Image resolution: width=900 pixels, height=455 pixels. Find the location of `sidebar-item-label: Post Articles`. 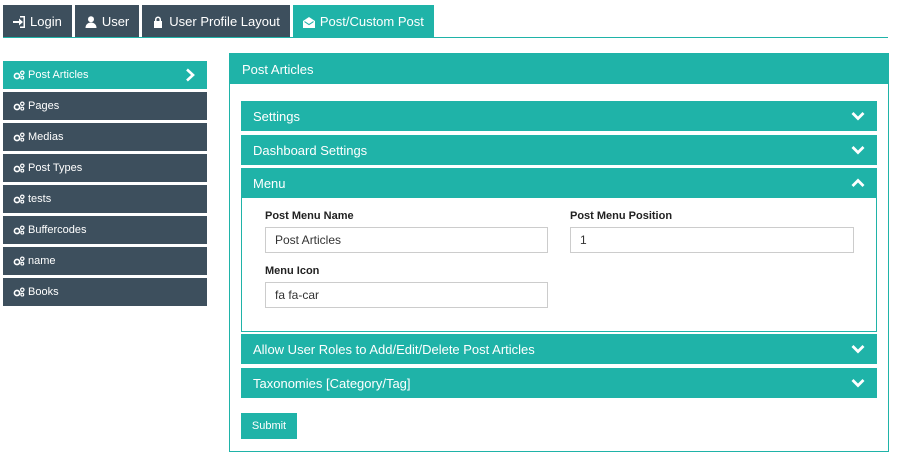

sidebar-item-label: Post Articles is located at coordinates (58, 75).